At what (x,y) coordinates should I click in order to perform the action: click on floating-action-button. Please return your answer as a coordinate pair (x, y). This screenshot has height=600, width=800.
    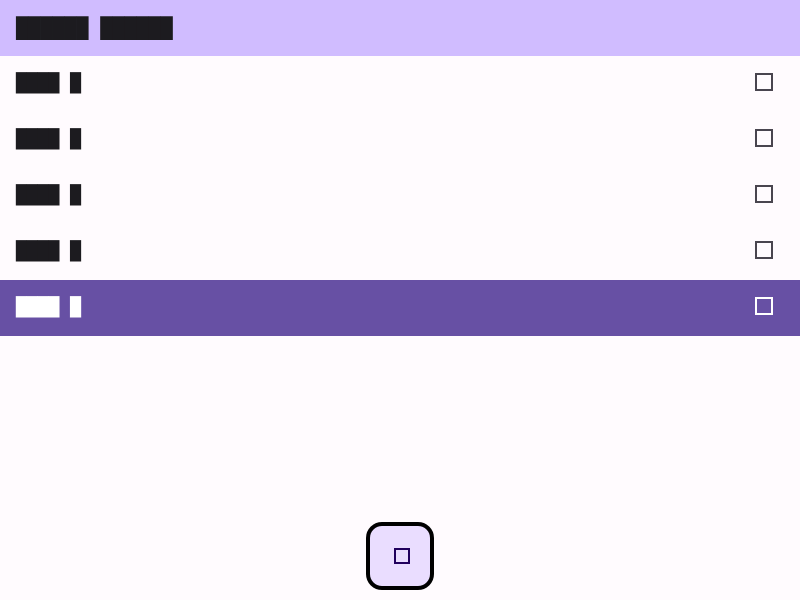
    Looking at the image, I should click on (400, 556).